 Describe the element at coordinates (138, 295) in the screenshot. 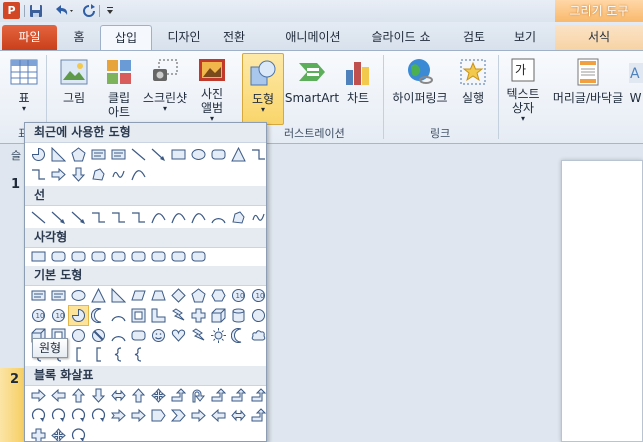

I see `parallelogram-shape` at that location.